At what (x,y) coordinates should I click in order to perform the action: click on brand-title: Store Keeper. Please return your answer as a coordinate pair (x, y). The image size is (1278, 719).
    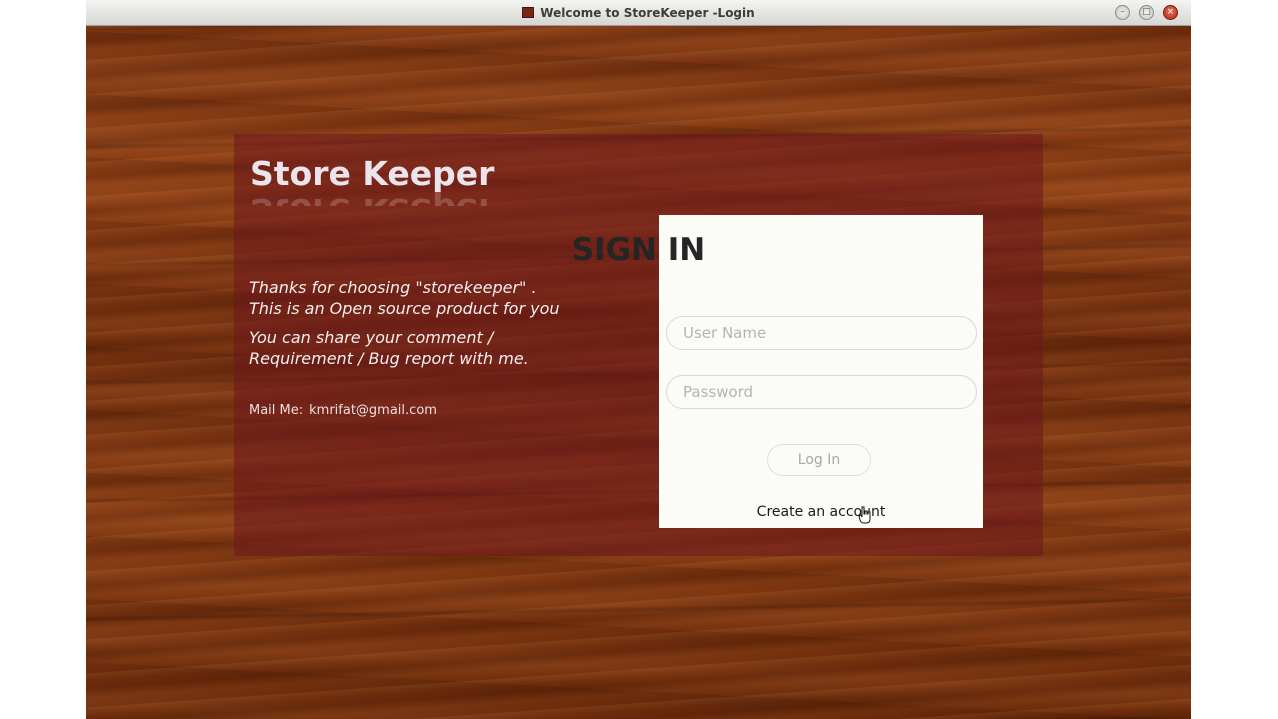
    Looking at the image, I should click on (372, 173).